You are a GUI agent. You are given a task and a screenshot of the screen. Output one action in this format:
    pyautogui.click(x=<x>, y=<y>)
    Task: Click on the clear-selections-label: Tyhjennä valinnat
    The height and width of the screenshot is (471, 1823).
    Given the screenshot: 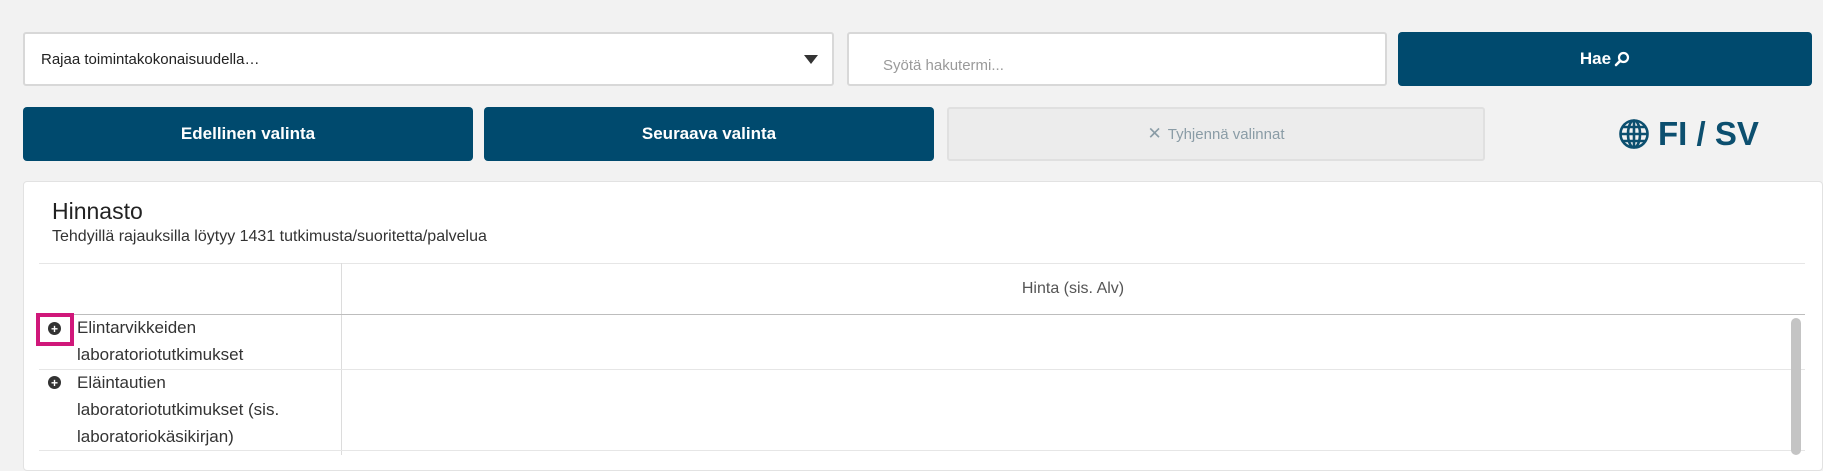 What is the action you would take?
    pyautogui.click(x=1226, y=134)
    